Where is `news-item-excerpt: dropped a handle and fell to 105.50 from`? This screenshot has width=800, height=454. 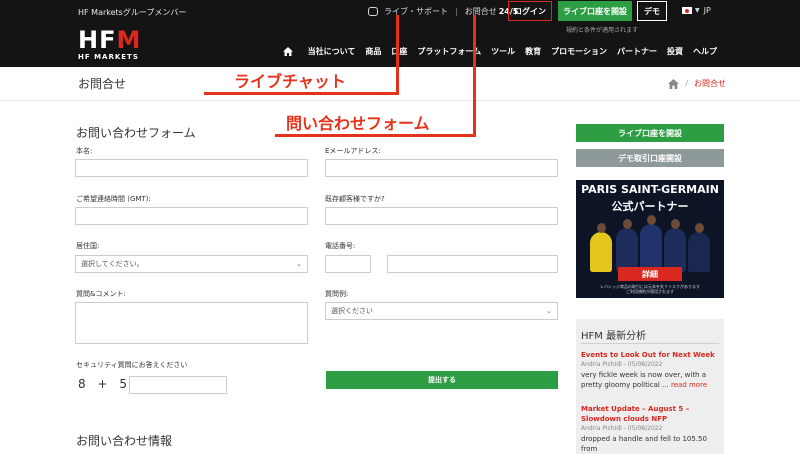 news-item-excerpt: dropped a handle and fell to 105.50 from is located at coordinates (644, 444).